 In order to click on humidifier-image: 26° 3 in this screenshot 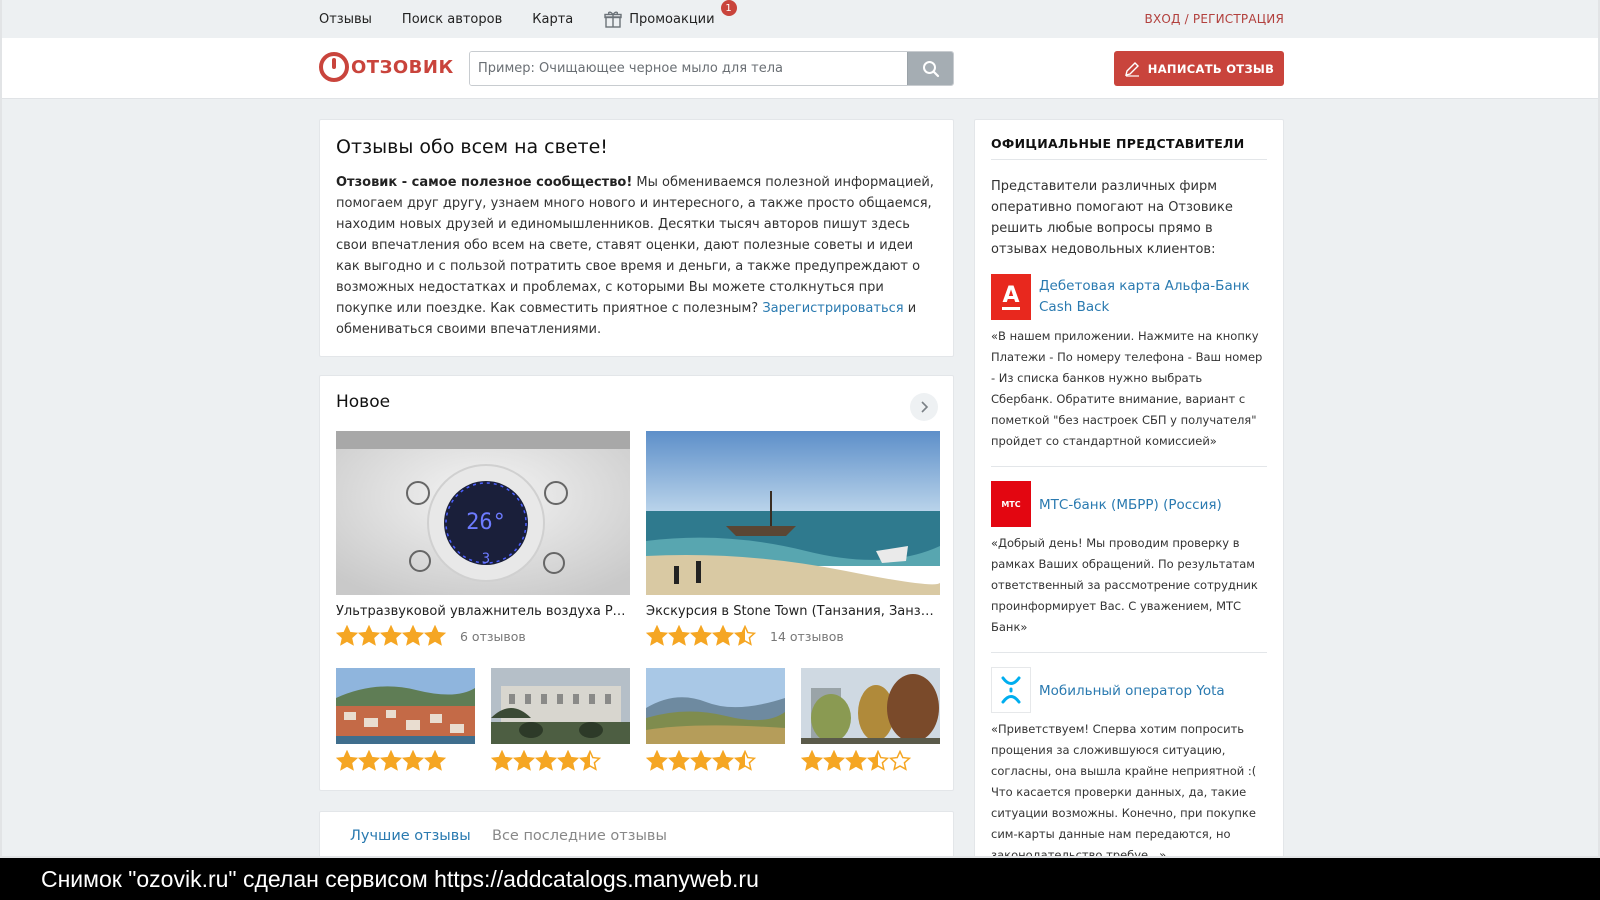, I will do `click(483, 513)`.